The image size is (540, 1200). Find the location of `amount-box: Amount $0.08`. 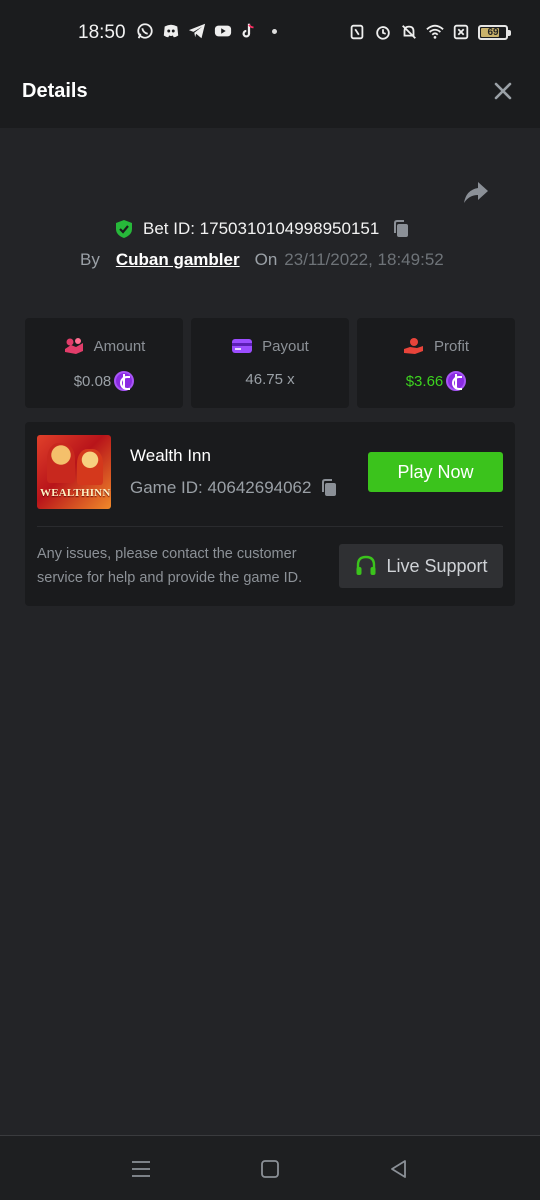

amount-box: Amount $0.08 is located at coordinates (104, 363).